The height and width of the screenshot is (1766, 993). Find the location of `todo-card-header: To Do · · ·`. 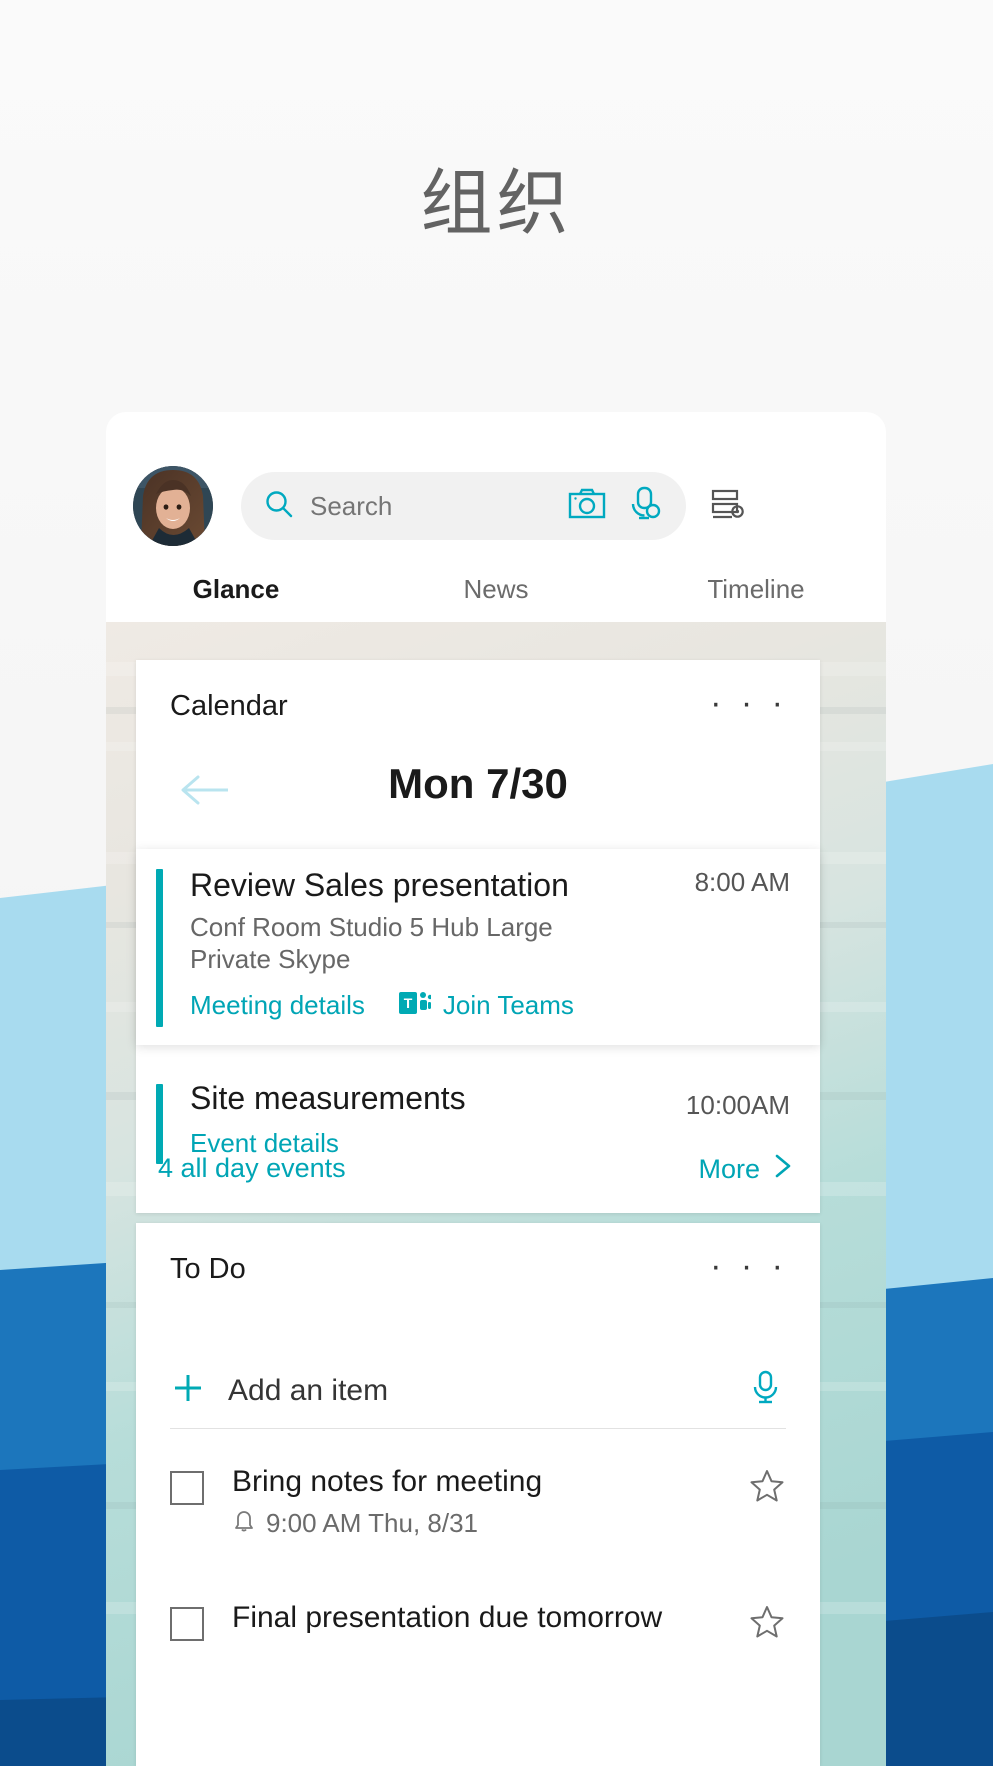

todo-card-header: To Do · · · is located at coordinates (478, 1267).